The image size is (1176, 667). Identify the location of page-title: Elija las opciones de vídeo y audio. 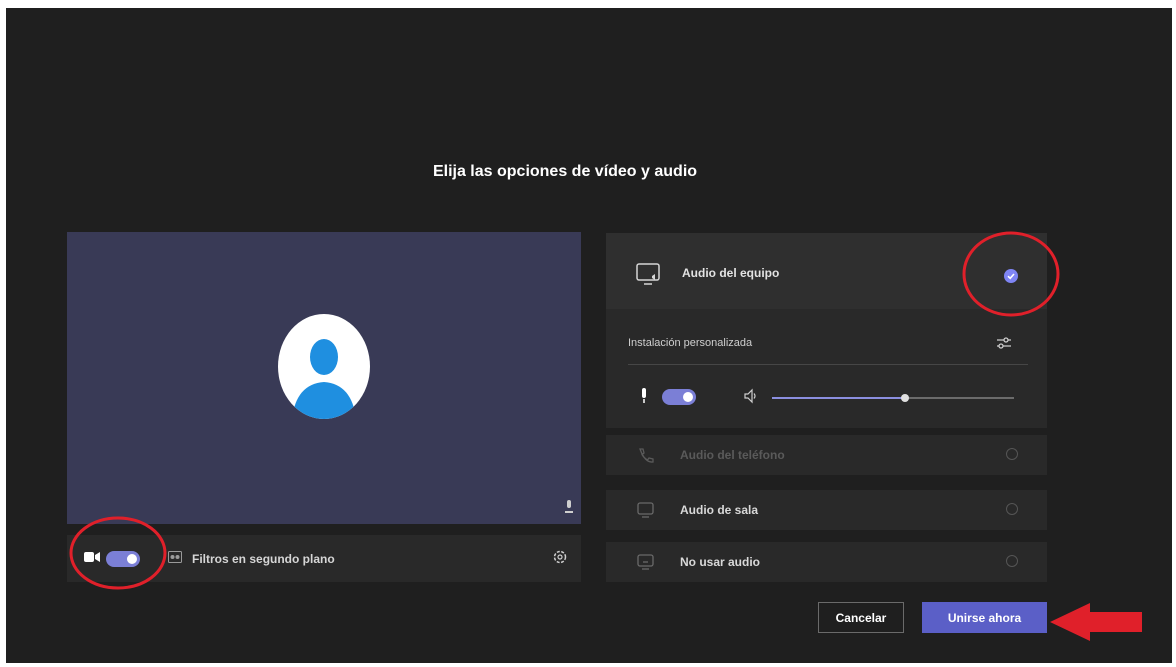
(565, 171).